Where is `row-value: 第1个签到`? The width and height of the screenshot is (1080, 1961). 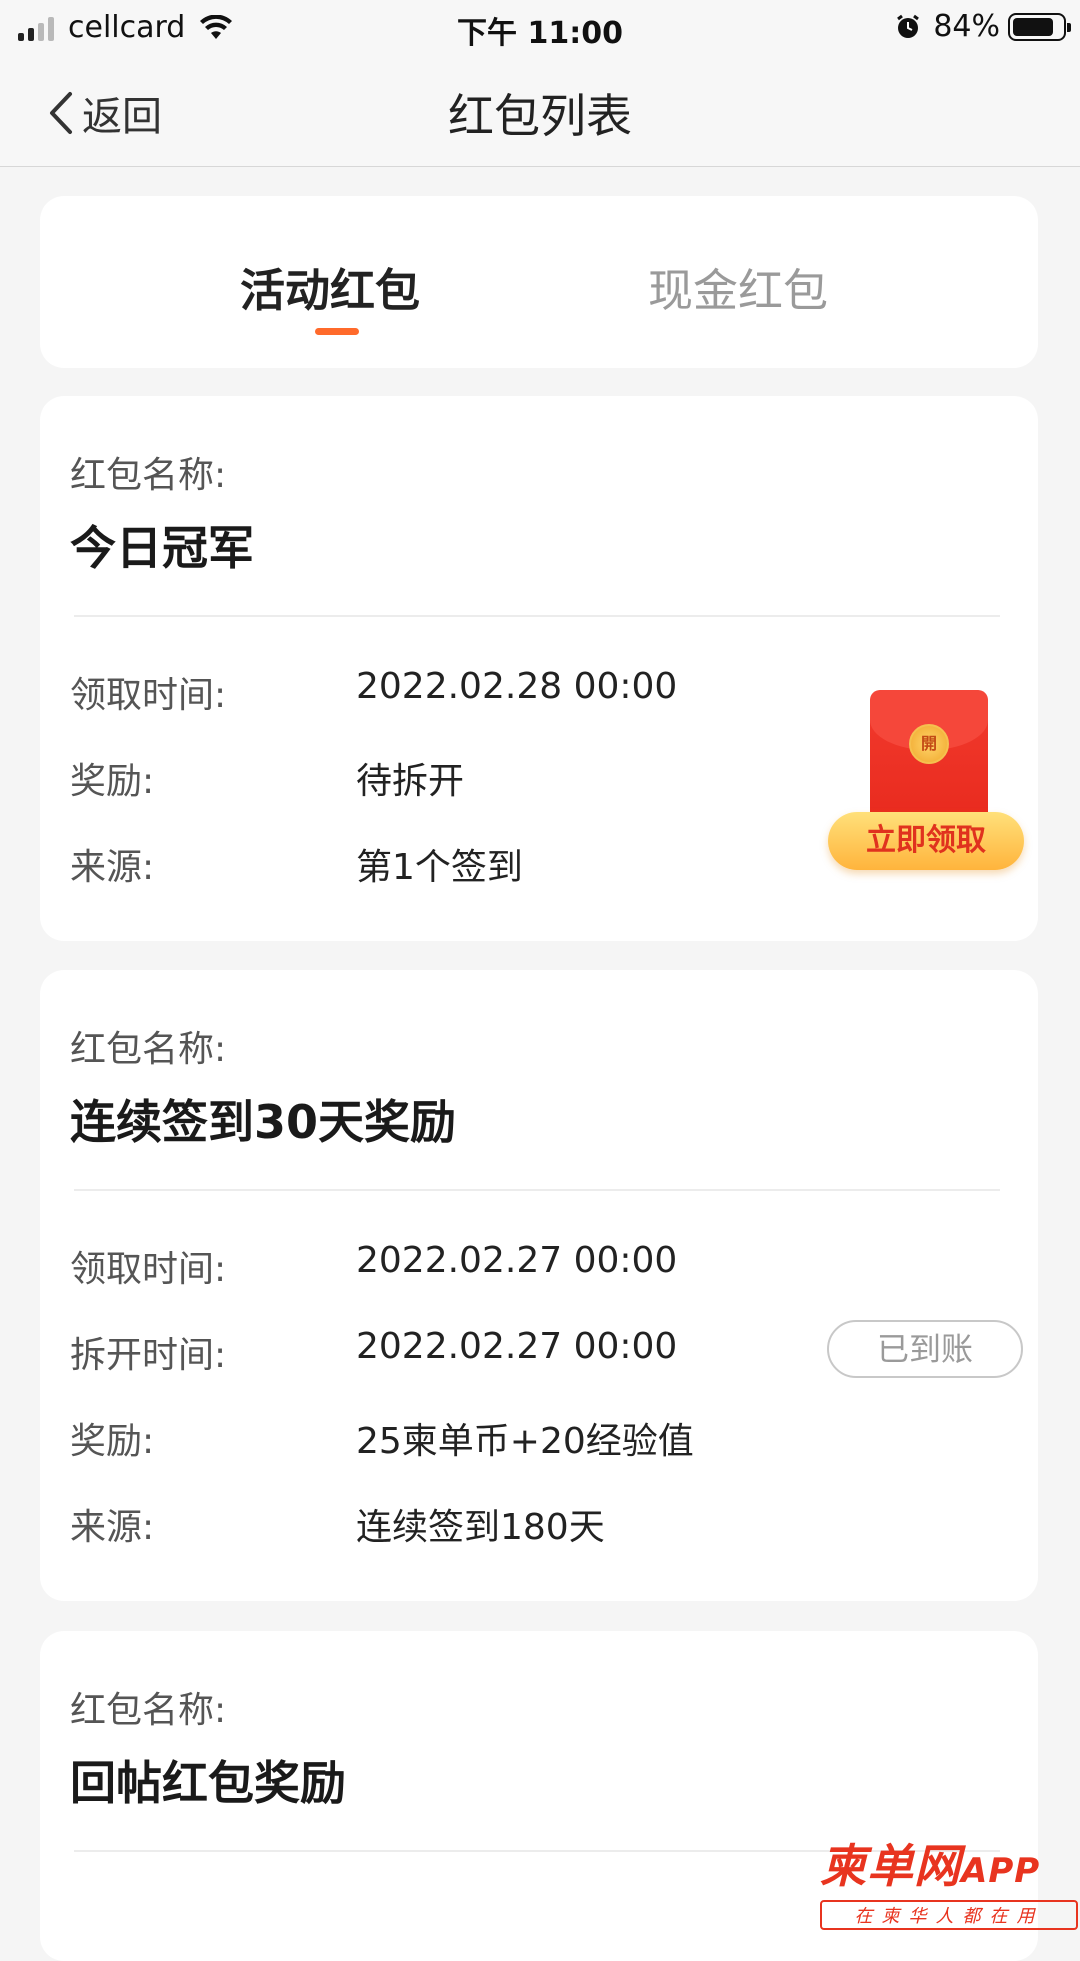 row-value: 第1个签到 is located at coordinates (439, 867).